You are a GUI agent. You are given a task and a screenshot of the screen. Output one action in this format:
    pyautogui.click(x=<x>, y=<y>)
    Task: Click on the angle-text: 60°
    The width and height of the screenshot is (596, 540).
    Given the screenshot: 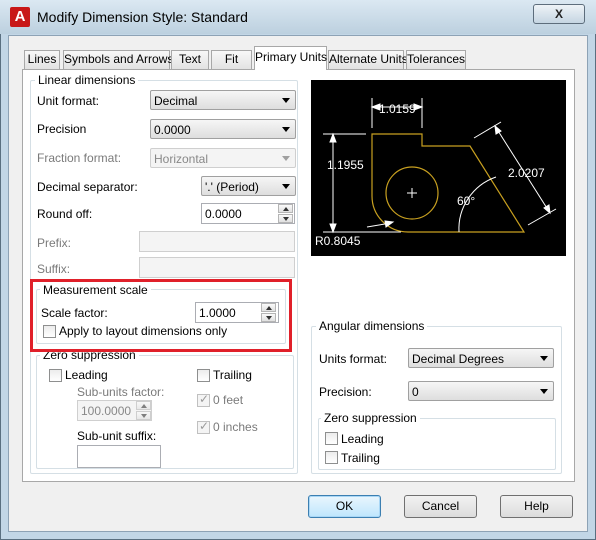 What is the action you would take?
    pyautogui.click(x=466, y=201)
    